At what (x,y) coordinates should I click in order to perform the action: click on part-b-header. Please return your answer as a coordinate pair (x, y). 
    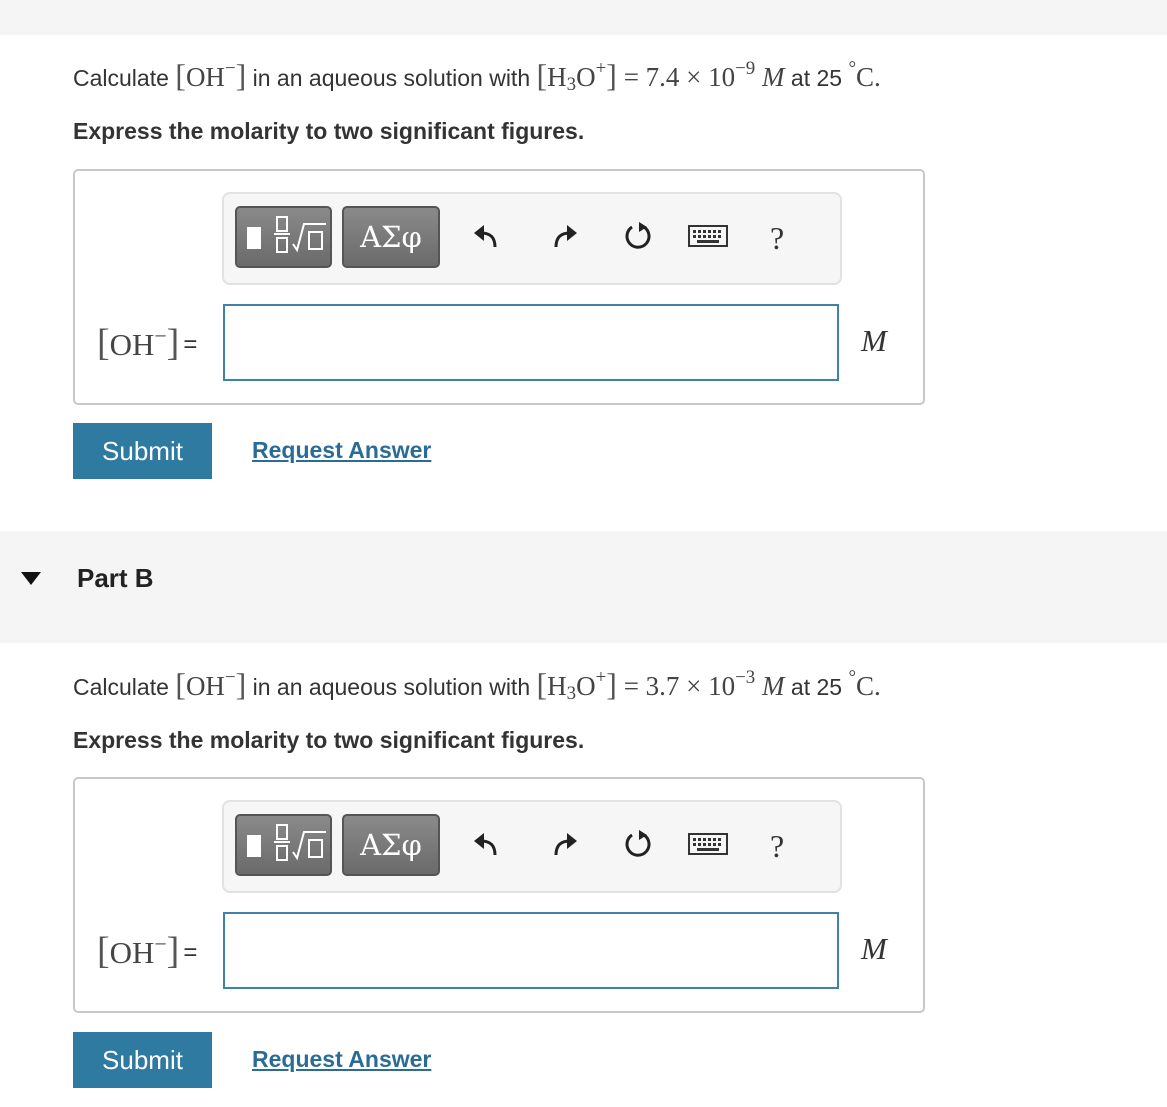
    Looking at the image, I should click on (583, 587).